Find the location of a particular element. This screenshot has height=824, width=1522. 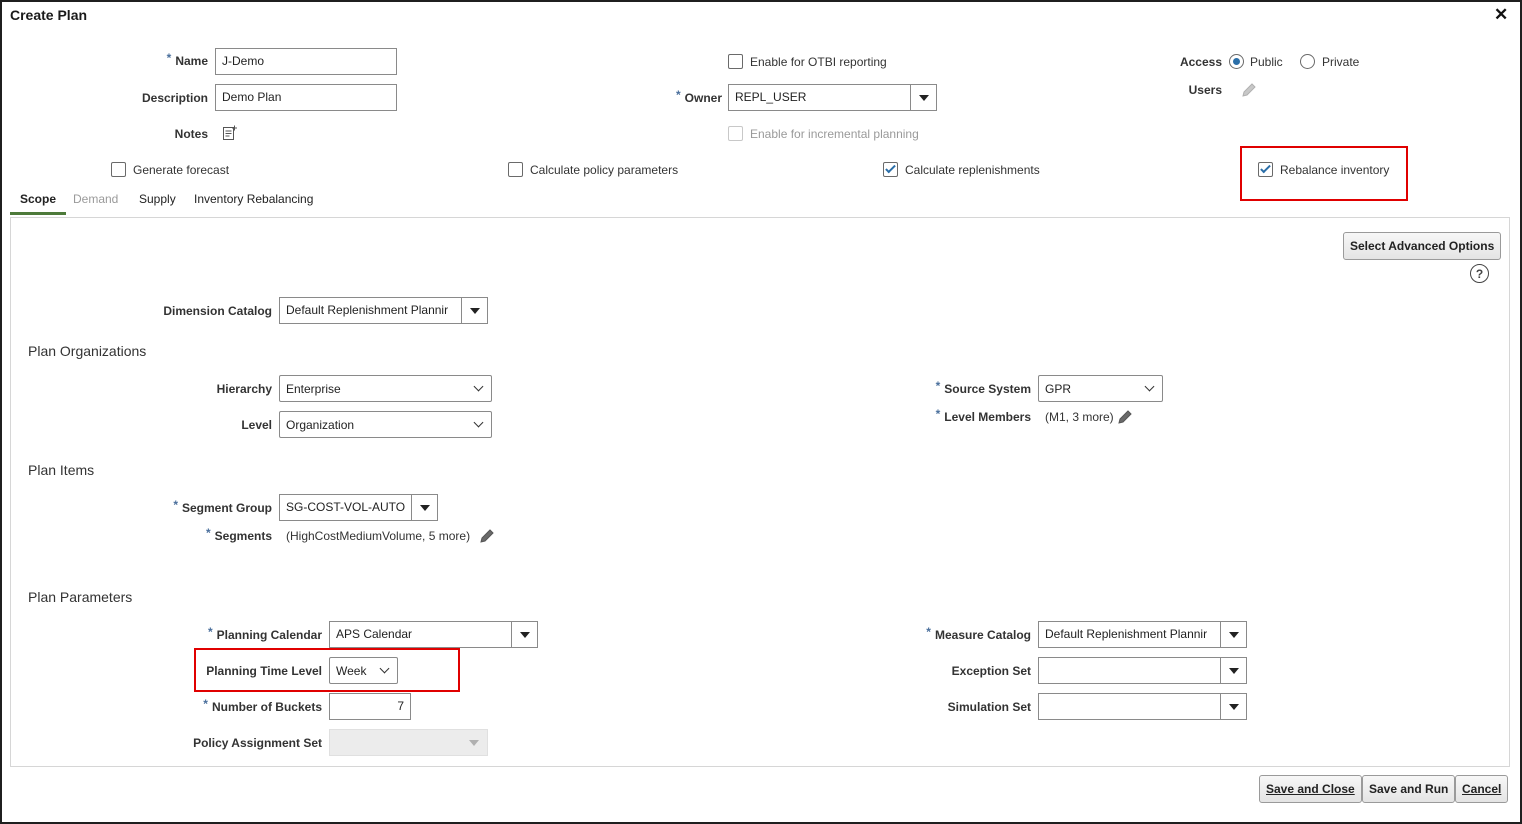

source-system-select: GPR is located at coordinates (1100, 388).